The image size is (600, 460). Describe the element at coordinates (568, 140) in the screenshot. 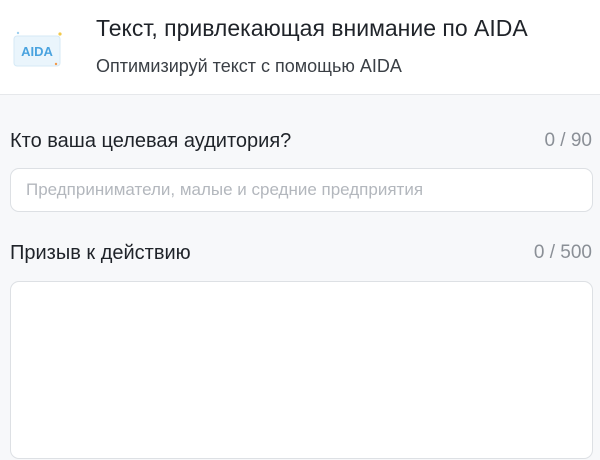

I see `audience-char-counter: 0 / 90` at that location.